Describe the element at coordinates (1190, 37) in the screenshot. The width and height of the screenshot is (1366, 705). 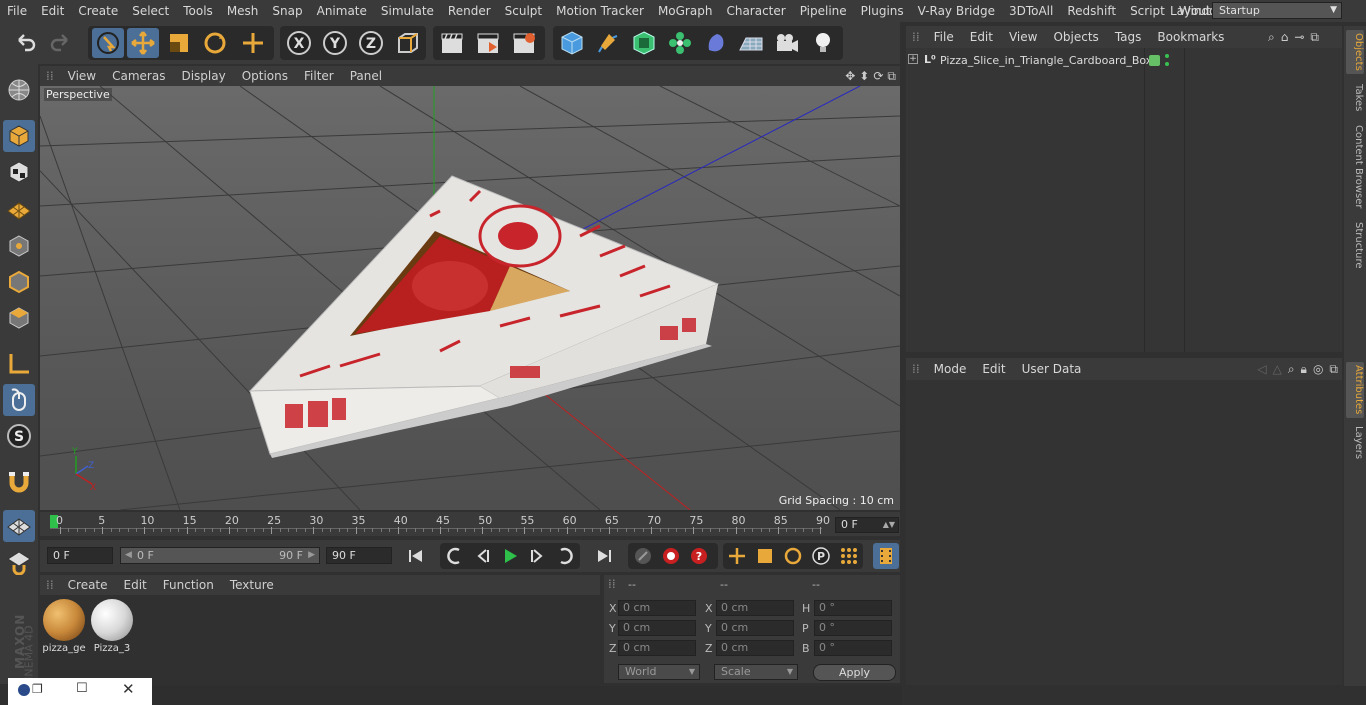
I see `object-menu-bookmarks: Bookmarks` at that location.